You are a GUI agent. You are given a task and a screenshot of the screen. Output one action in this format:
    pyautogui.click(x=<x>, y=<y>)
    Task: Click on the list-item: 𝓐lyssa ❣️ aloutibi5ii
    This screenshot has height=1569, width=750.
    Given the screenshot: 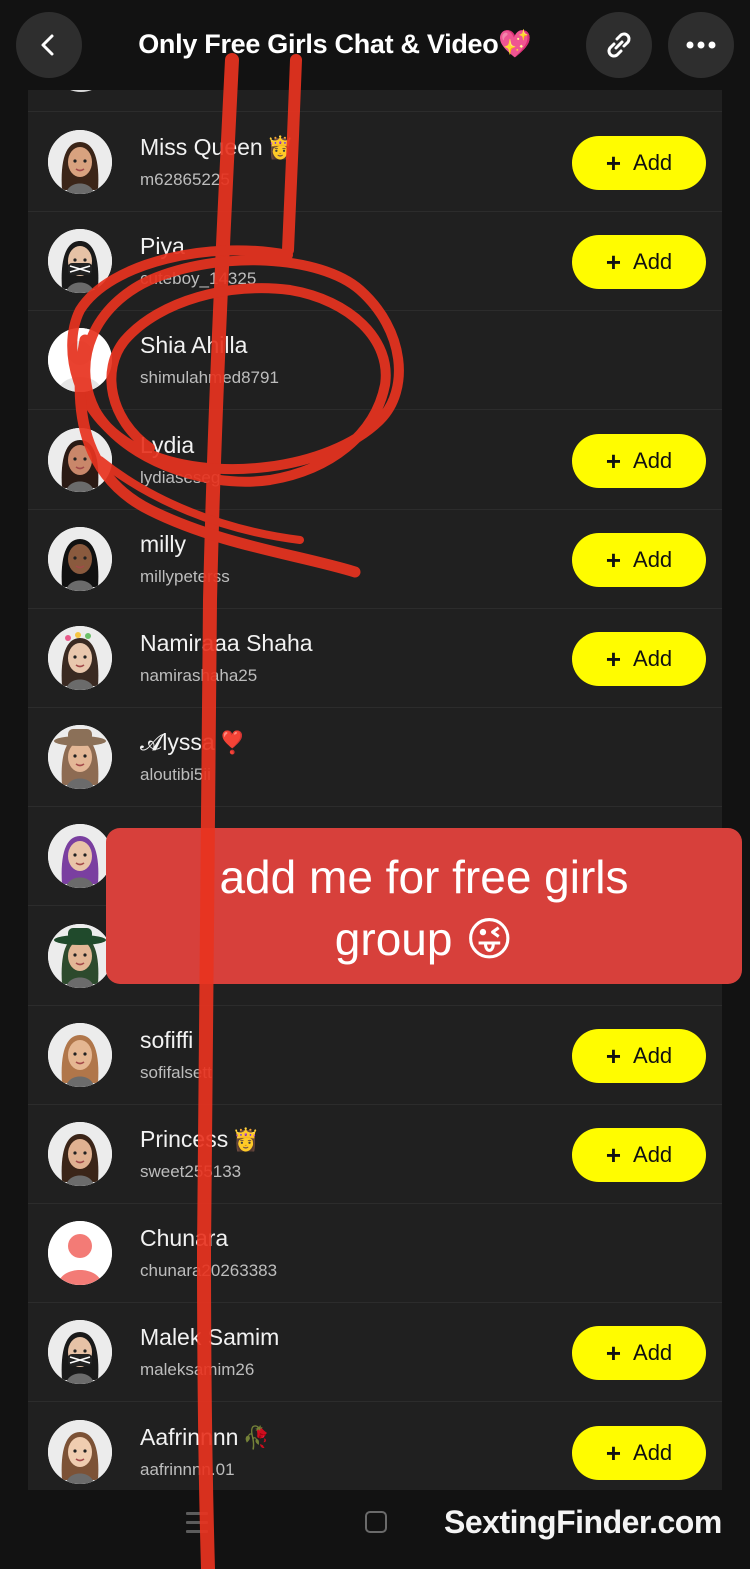 What is the action you would take?
    pyautogui.click(x=375, y=757)
    